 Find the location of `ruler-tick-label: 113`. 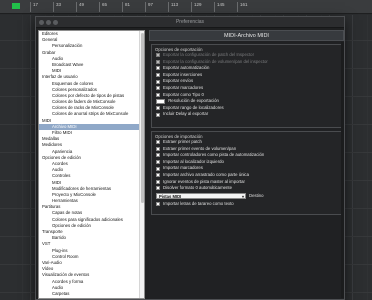

ruler-tick-label: 113 is located at coordinates (173, 7).